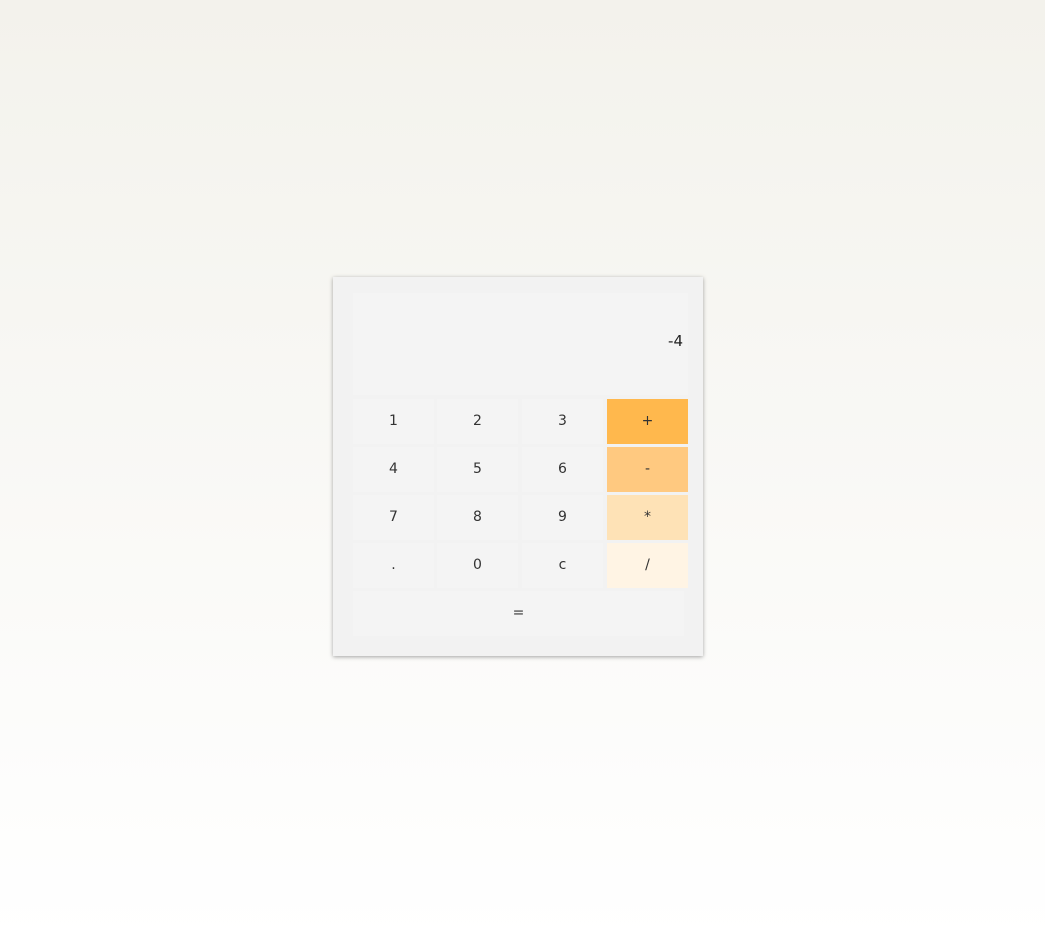 Image resolution: width=1045 pixels, height=942 pixels. What do you see at coordinates (647, 565) in the screenshot?
I see `divide-button: /` at bounding box center [647, 565].